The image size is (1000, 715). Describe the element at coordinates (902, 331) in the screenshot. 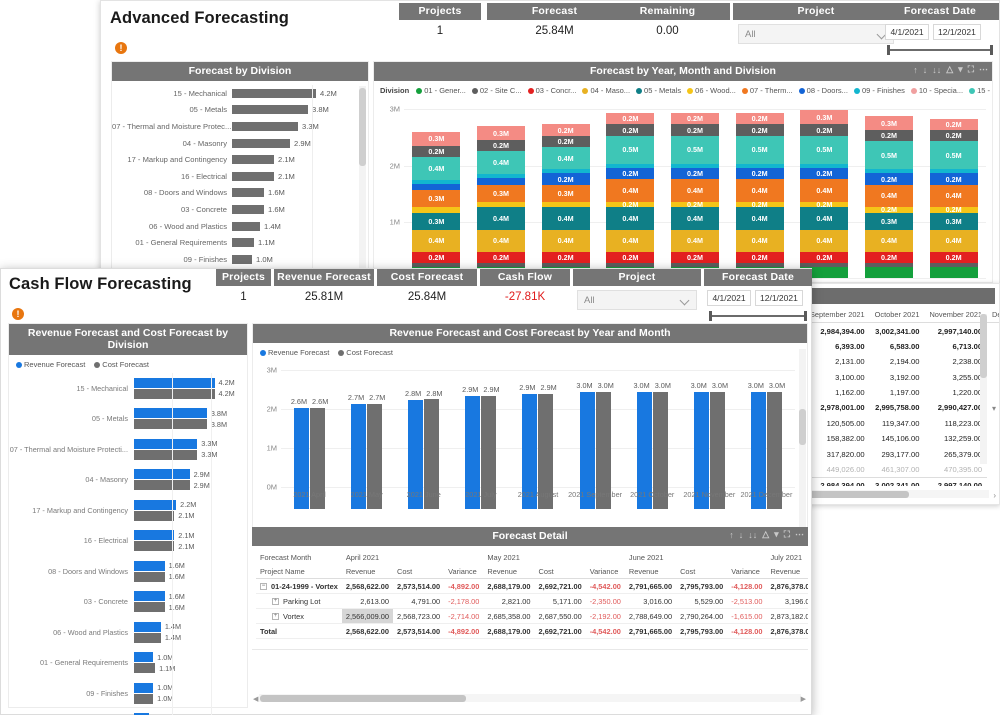

I see `side-table-row: 2,984,394.00 3,002,341.00 2,997,140.00` at that location.